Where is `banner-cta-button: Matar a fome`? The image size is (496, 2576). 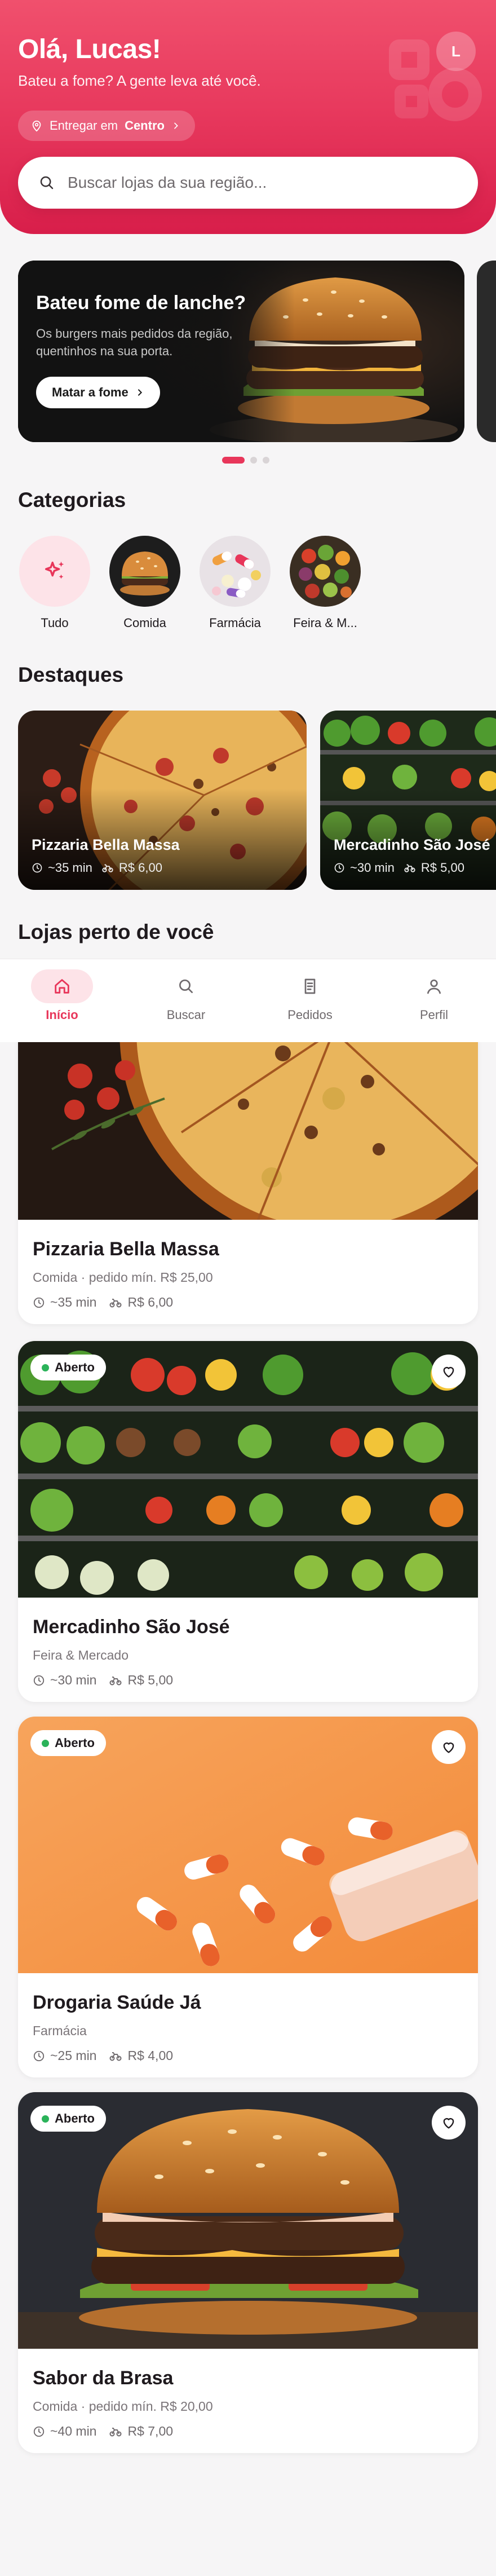
banner-cta-button: Matar a fome is located at coordinates (98, 392).